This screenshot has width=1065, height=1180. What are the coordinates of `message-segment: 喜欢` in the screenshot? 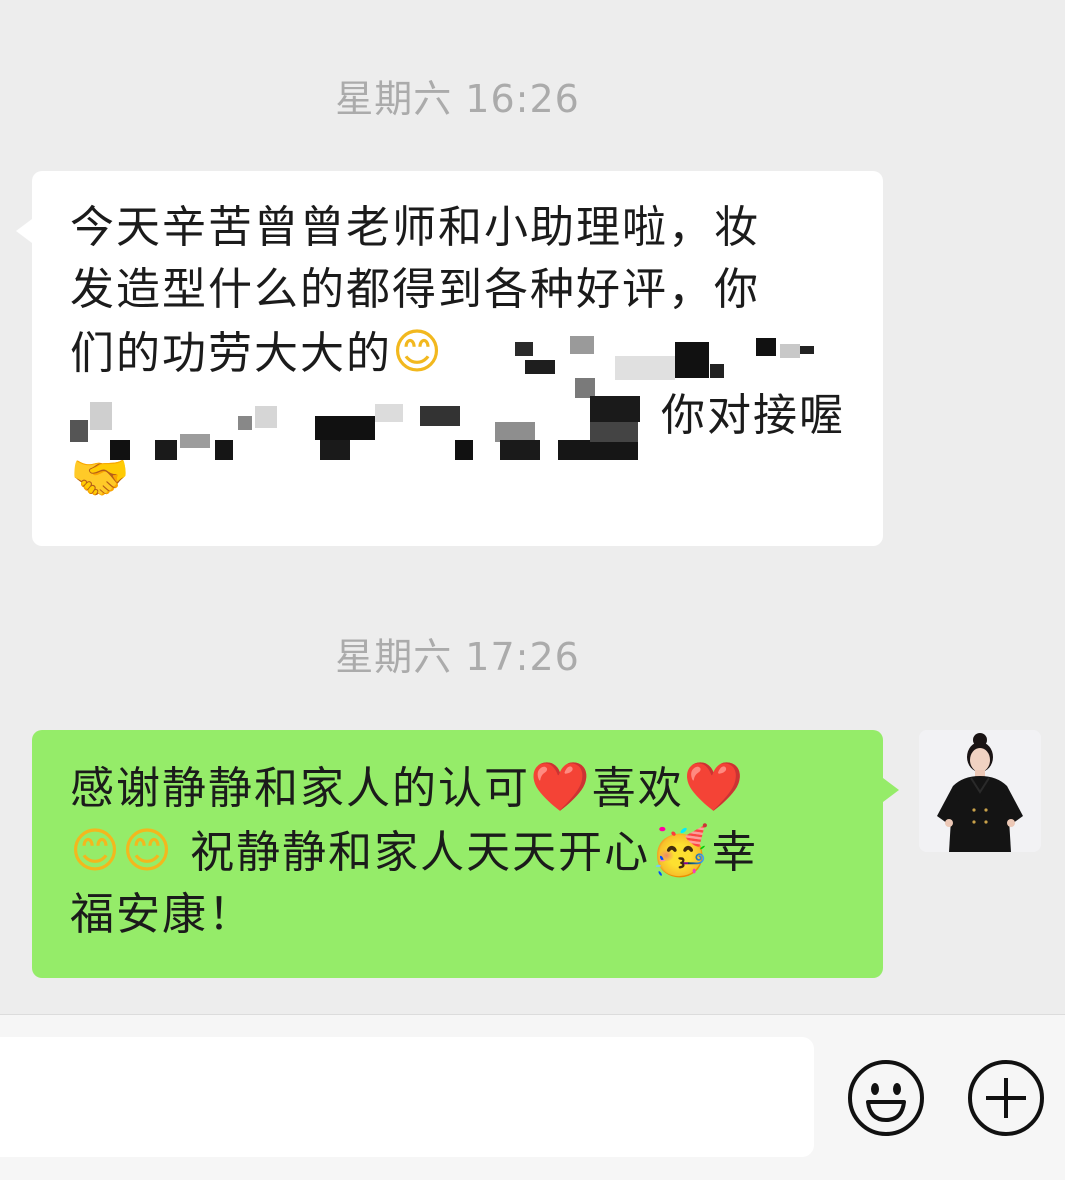 It's located at (637, 788).